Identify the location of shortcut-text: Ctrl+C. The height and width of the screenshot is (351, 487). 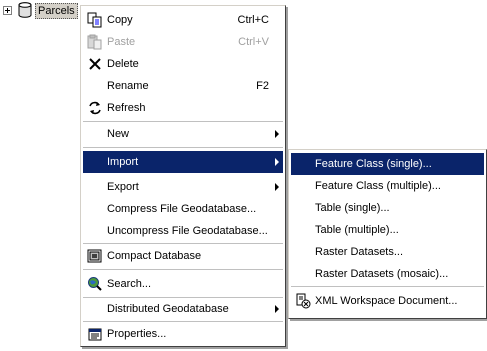
(253, 20).